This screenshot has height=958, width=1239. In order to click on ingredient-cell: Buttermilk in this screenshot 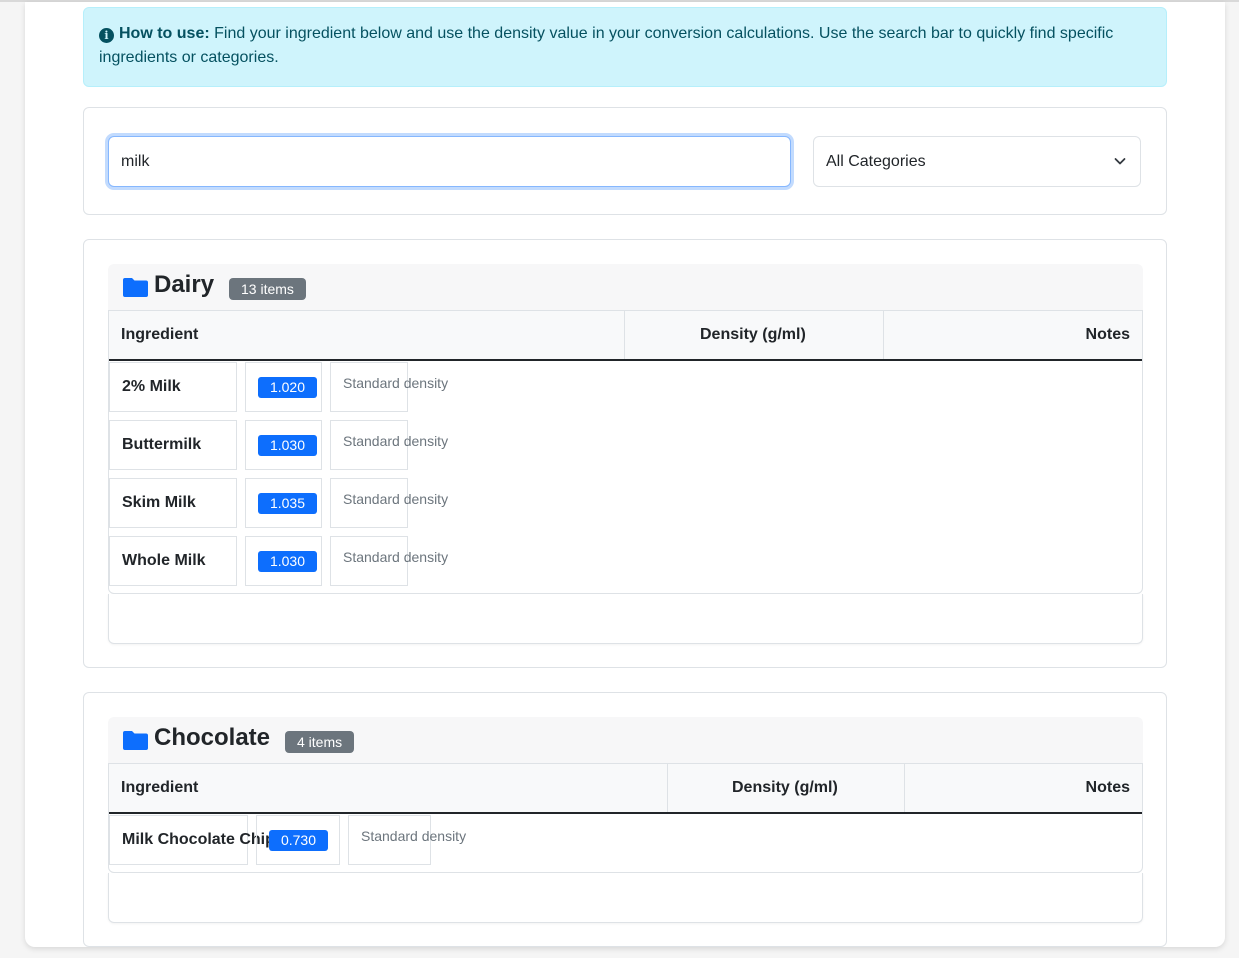, I will do `click(173, 445)`.